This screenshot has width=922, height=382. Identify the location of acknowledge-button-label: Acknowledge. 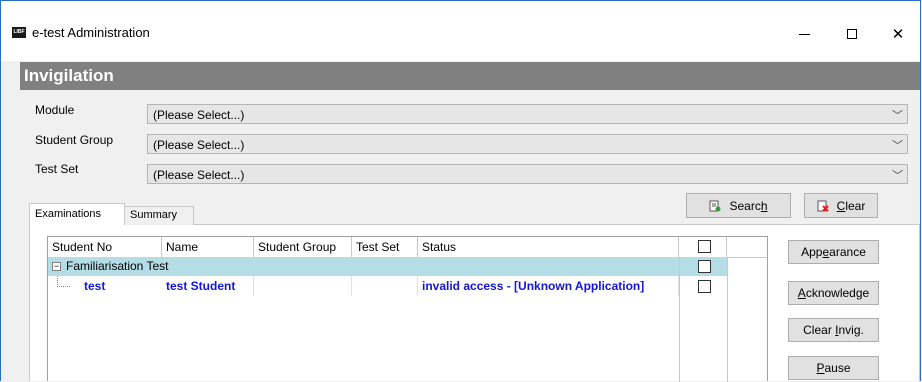
(833, 293).